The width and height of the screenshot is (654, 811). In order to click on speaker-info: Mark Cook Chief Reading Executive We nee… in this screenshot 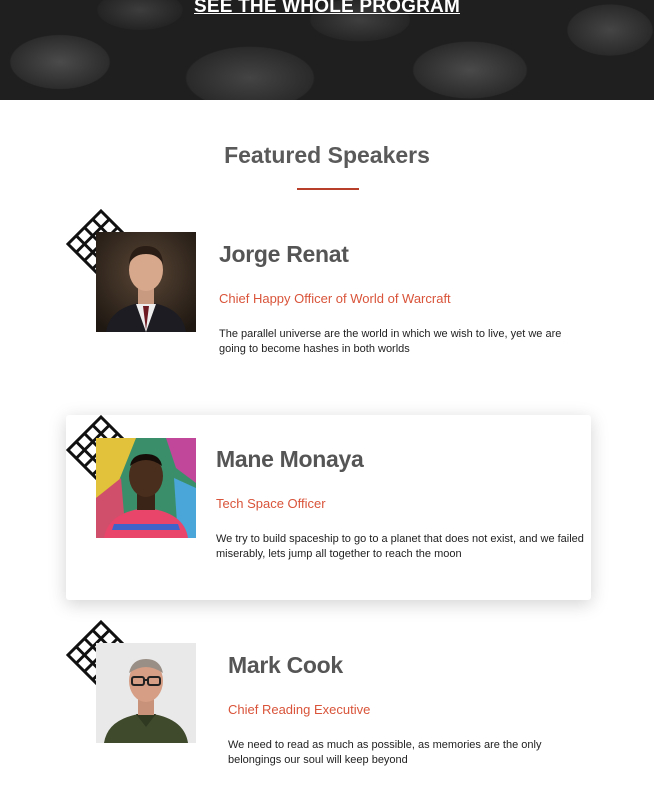, I will do `click(398, 710)`.